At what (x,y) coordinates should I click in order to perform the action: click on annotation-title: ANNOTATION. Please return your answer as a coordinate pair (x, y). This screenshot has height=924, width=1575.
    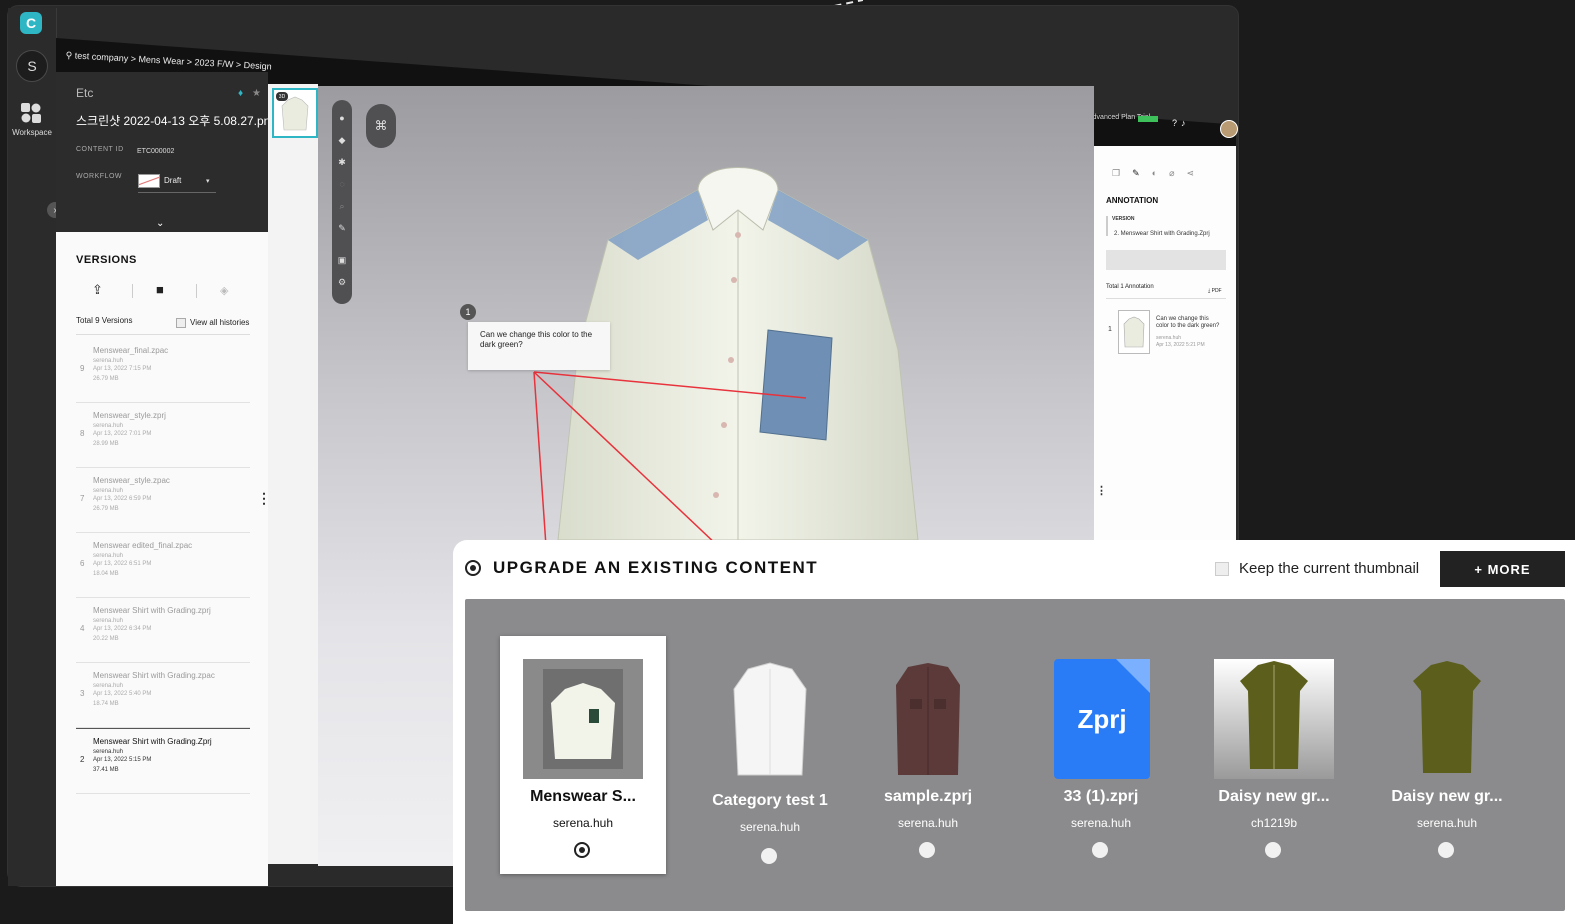
    Looking at the image, I should click on (1132, 200).